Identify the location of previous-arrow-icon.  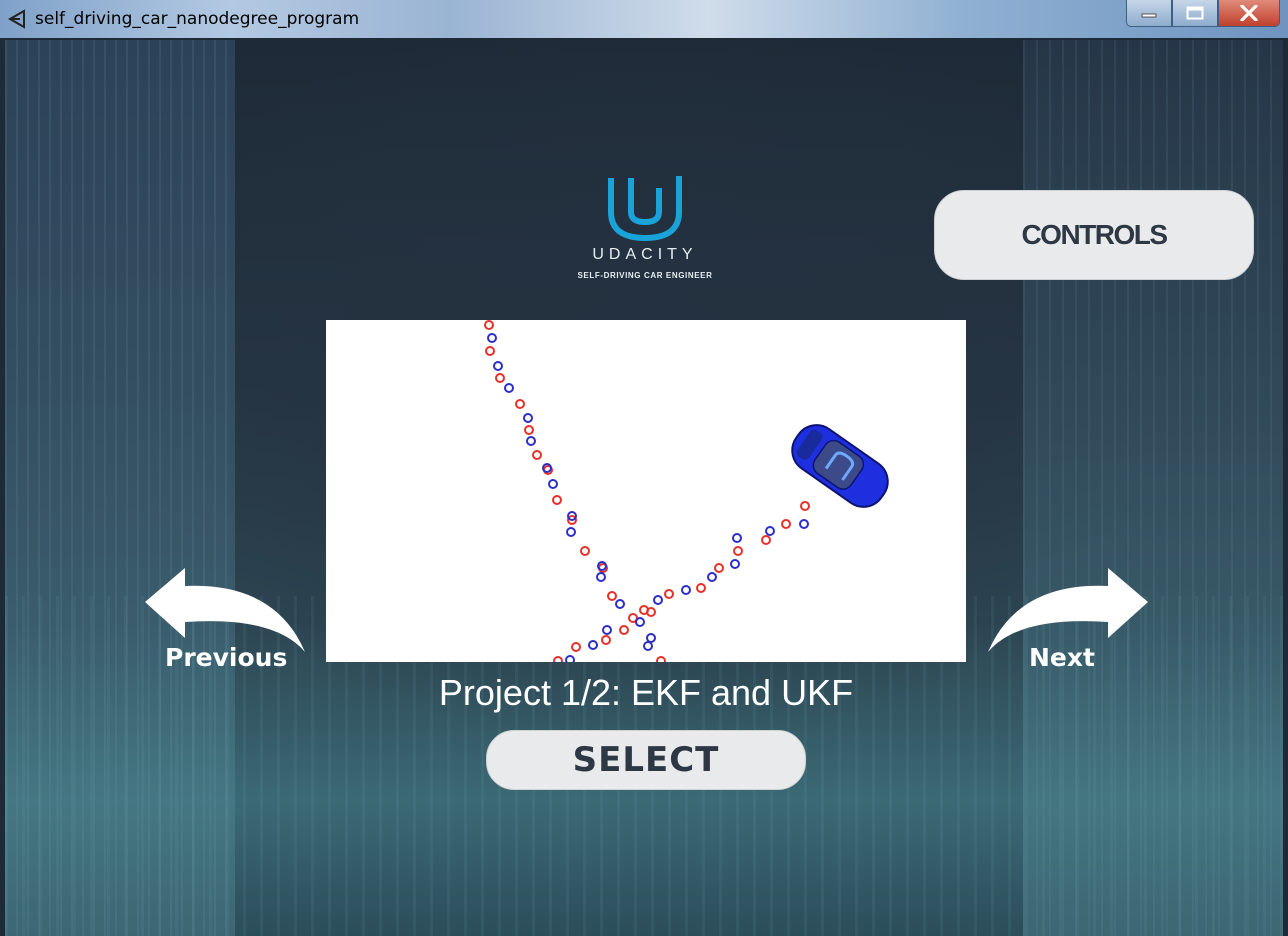
(227, 611).